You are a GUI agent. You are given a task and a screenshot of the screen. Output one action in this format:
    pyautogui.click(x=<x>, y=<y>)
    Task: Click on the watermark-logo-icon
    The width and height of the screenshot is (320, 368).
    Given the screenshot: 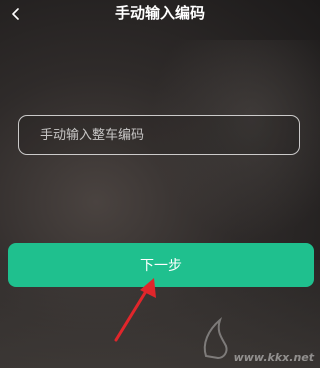 What is the action you would take?
    pyautogui.click(x=215, y=338)
    